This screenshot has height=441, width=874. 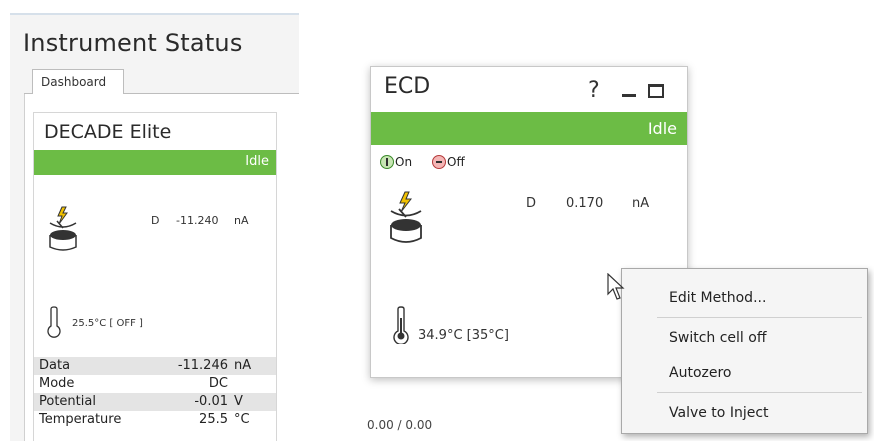 What do you see at coordinates (155, 402) in the screenshot?
I see `table-row: Potential -0.01 V` at bounding box center [155, 402].